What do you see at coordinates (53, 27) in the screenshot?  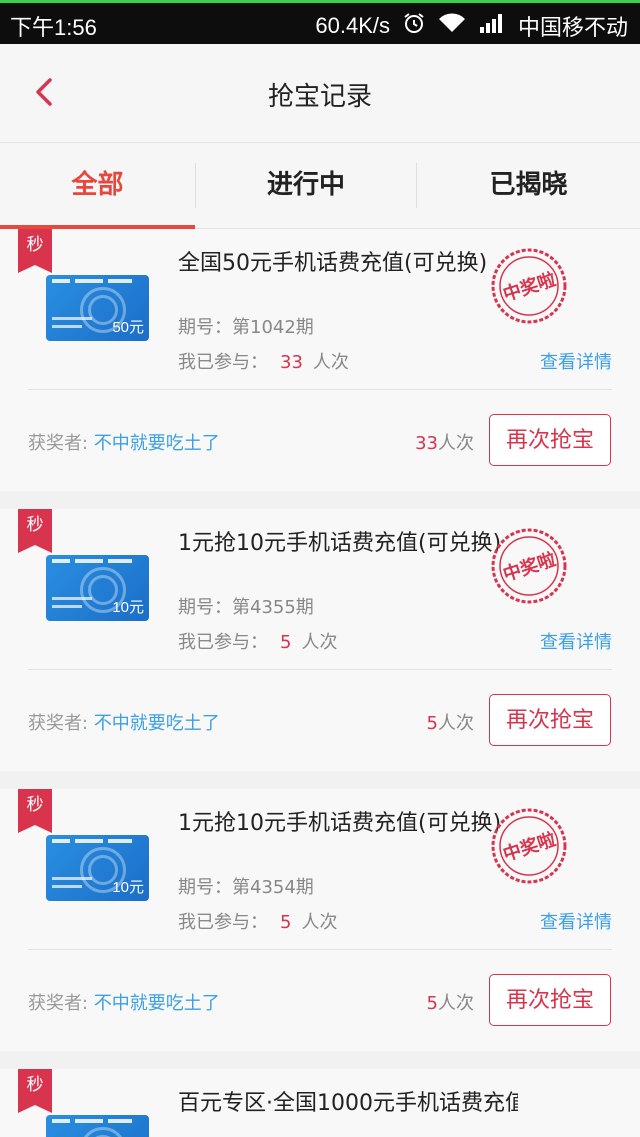 I see `status-time: 下午1:56` at bounding box center [53, 27].